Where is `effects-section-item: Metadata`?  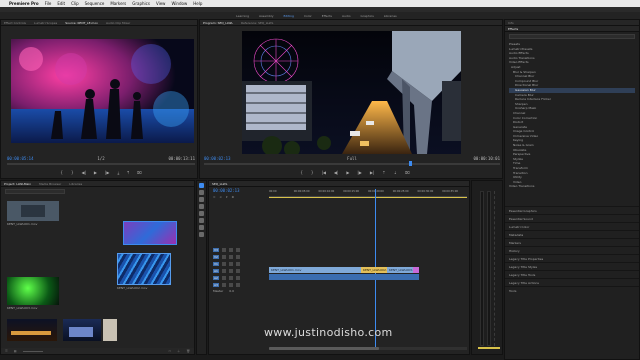 effects-section-item: Metadata is located at coordinates (572, 234).